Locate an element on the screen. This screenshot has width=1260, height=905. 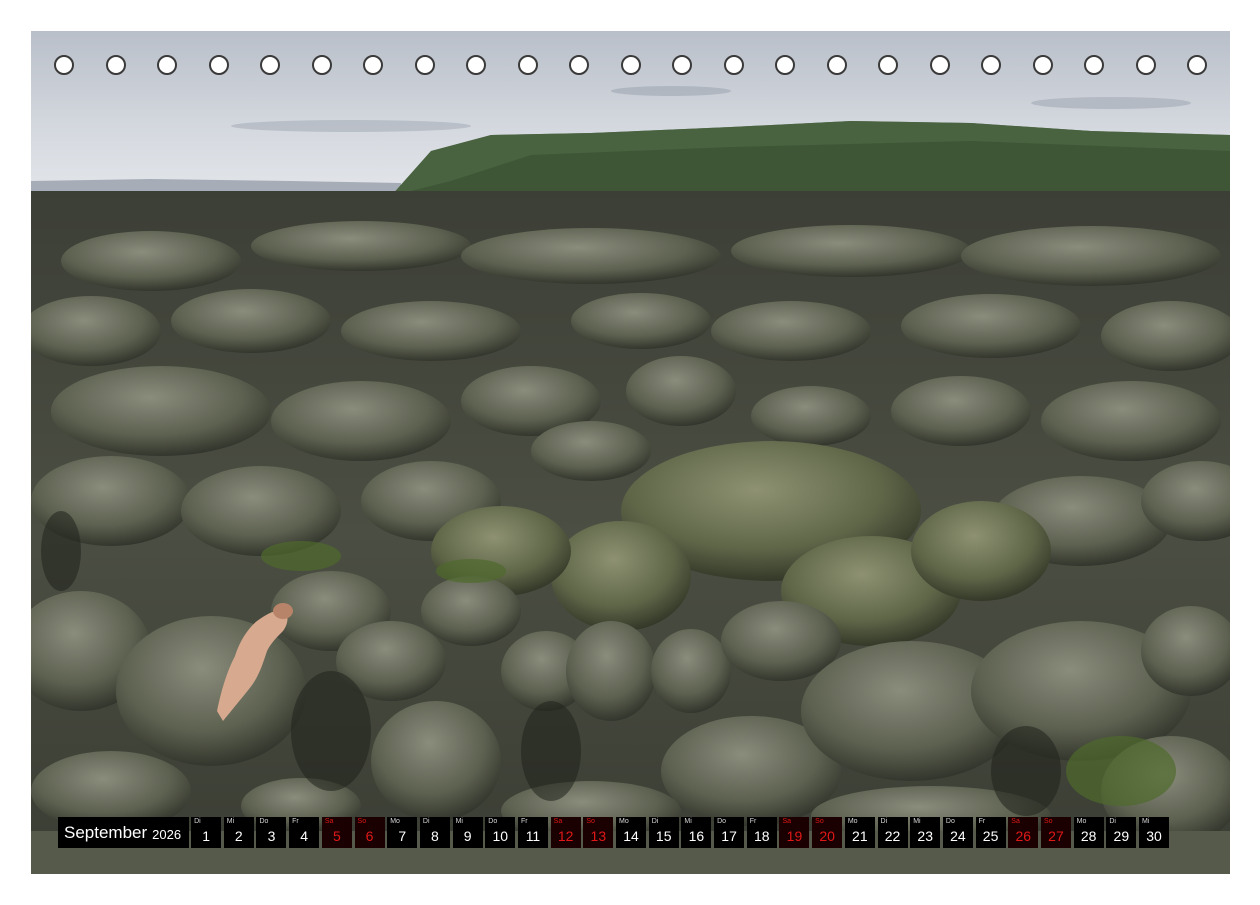
day-cell: Fr 11 is located at coordinates (532, 832).